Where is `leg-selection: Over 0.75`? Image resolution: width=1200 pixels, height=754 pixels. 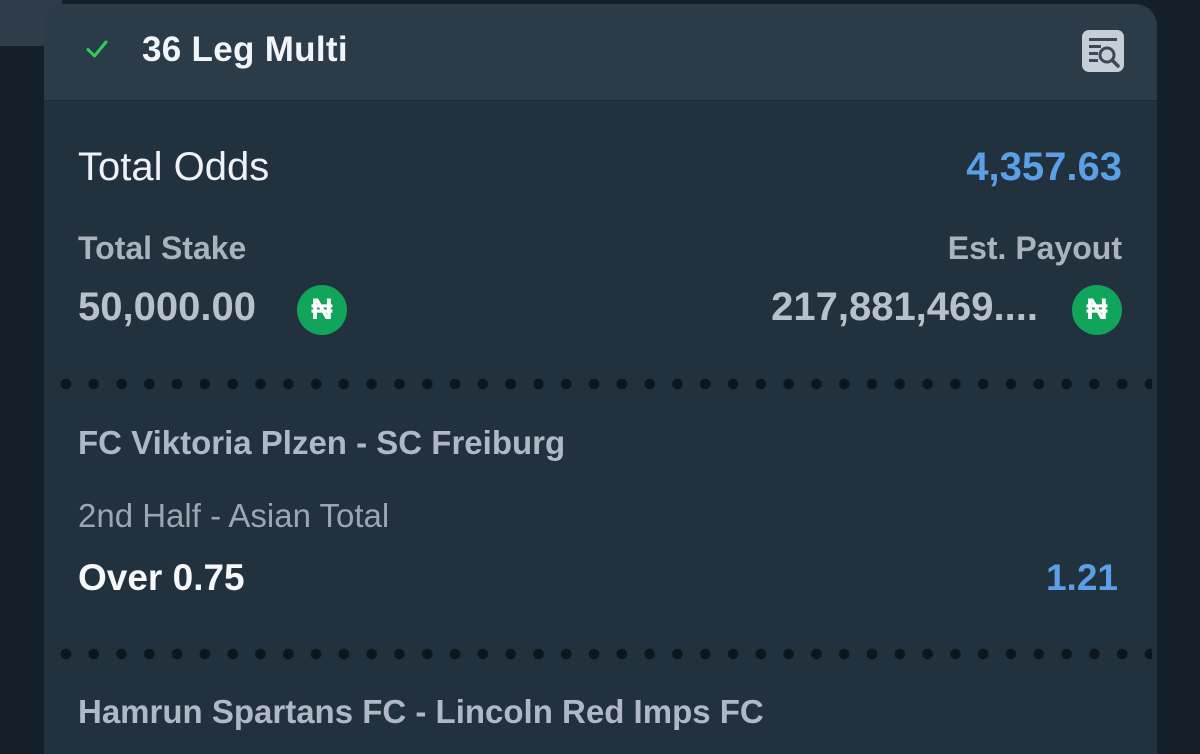
leg-selection: Over 0.75 is located at coordinates (161, 577).